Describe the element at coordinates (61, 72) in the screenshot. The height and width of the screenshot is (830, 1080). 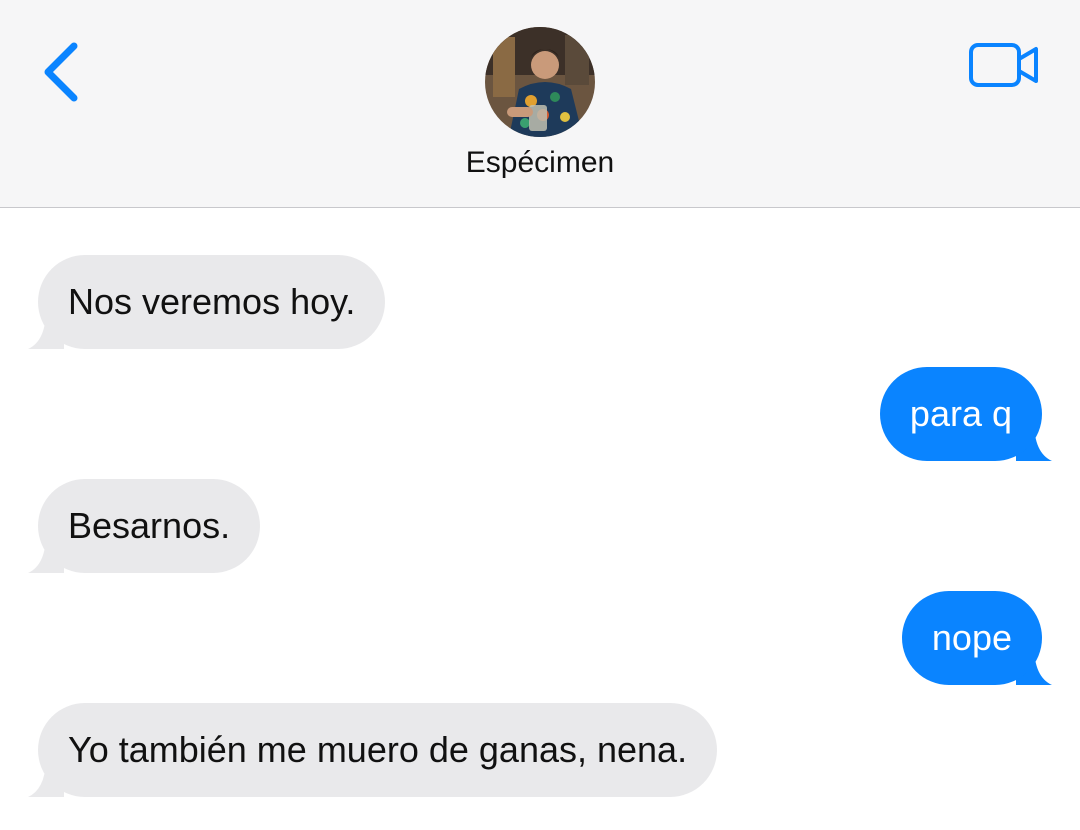
I see `chevron-left-icon` at that location.